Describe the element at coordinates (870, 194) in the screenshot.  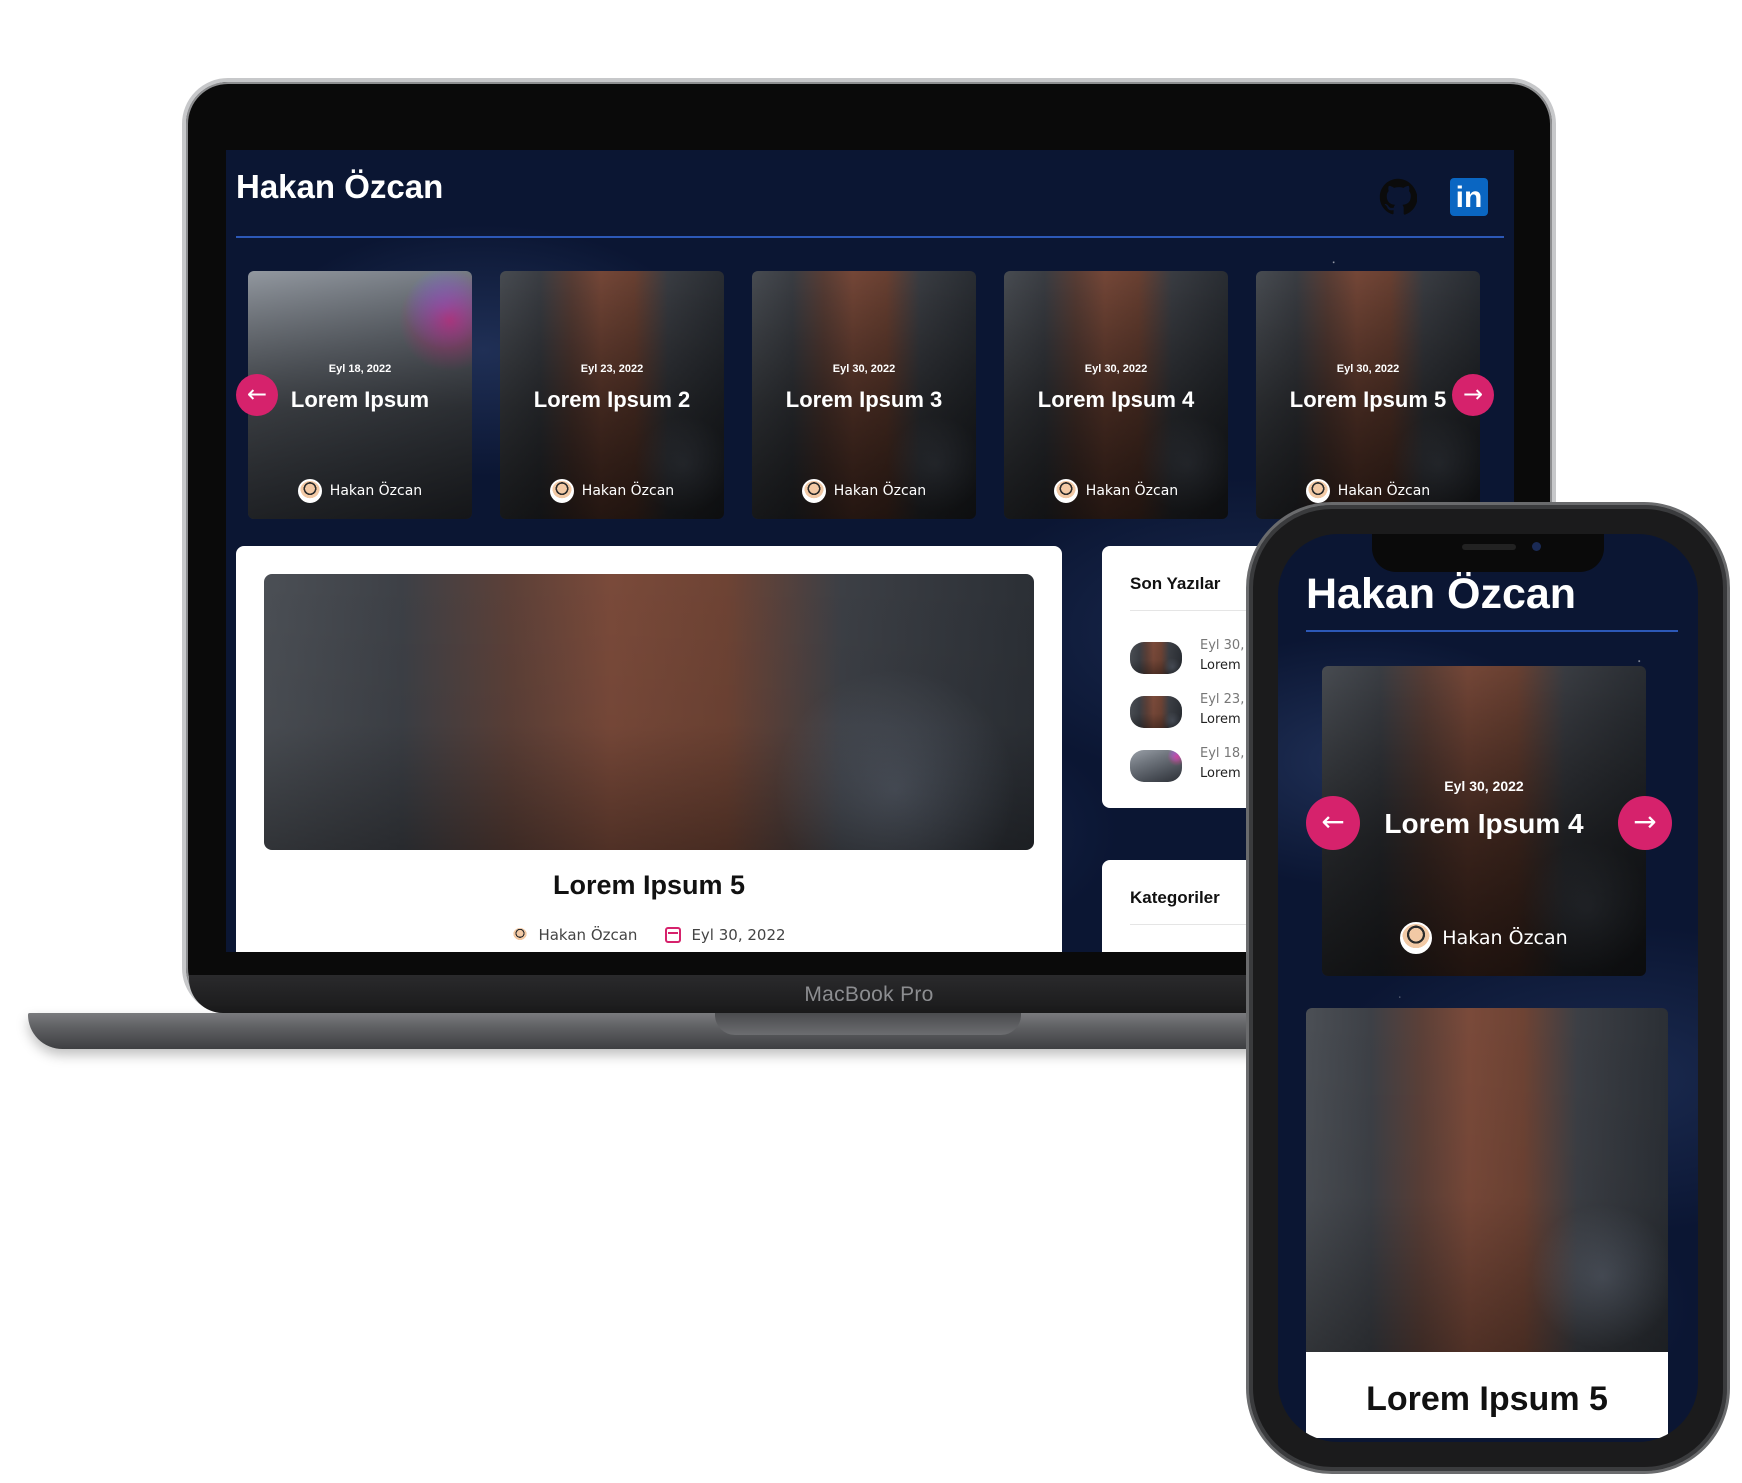
I see `site-header: Hakan Özcan in` at that location.